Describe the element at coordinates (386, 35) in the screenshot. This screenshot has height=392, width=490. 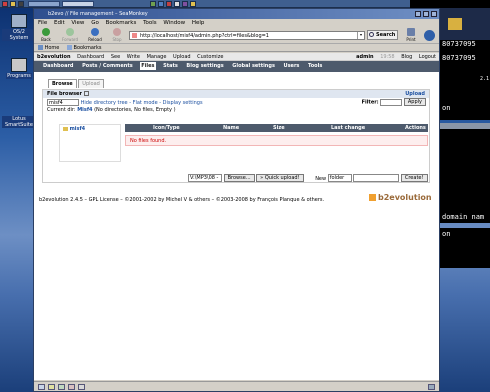
I see `search-label: Search` at that location.